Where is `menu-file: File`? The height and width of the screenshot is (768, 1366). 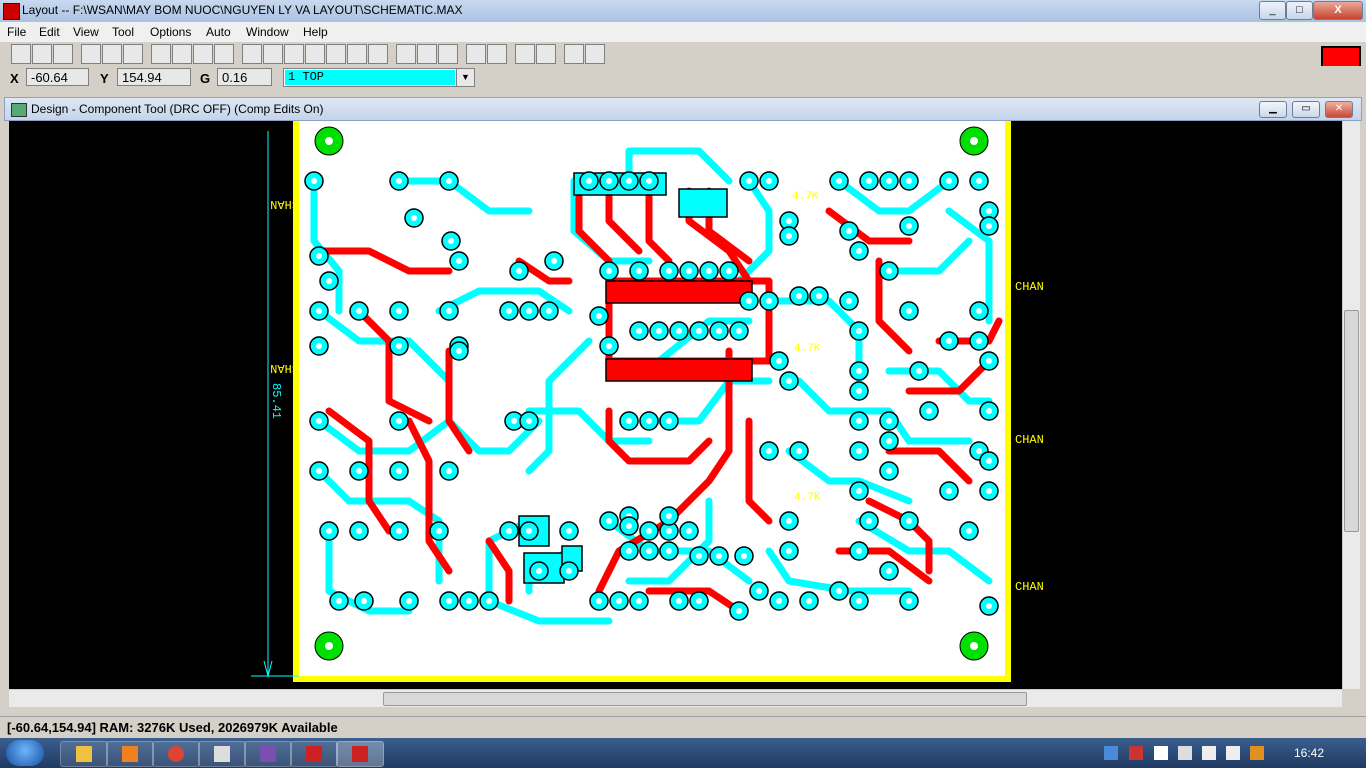
menu-file: File is located at coordinates (16, 32).